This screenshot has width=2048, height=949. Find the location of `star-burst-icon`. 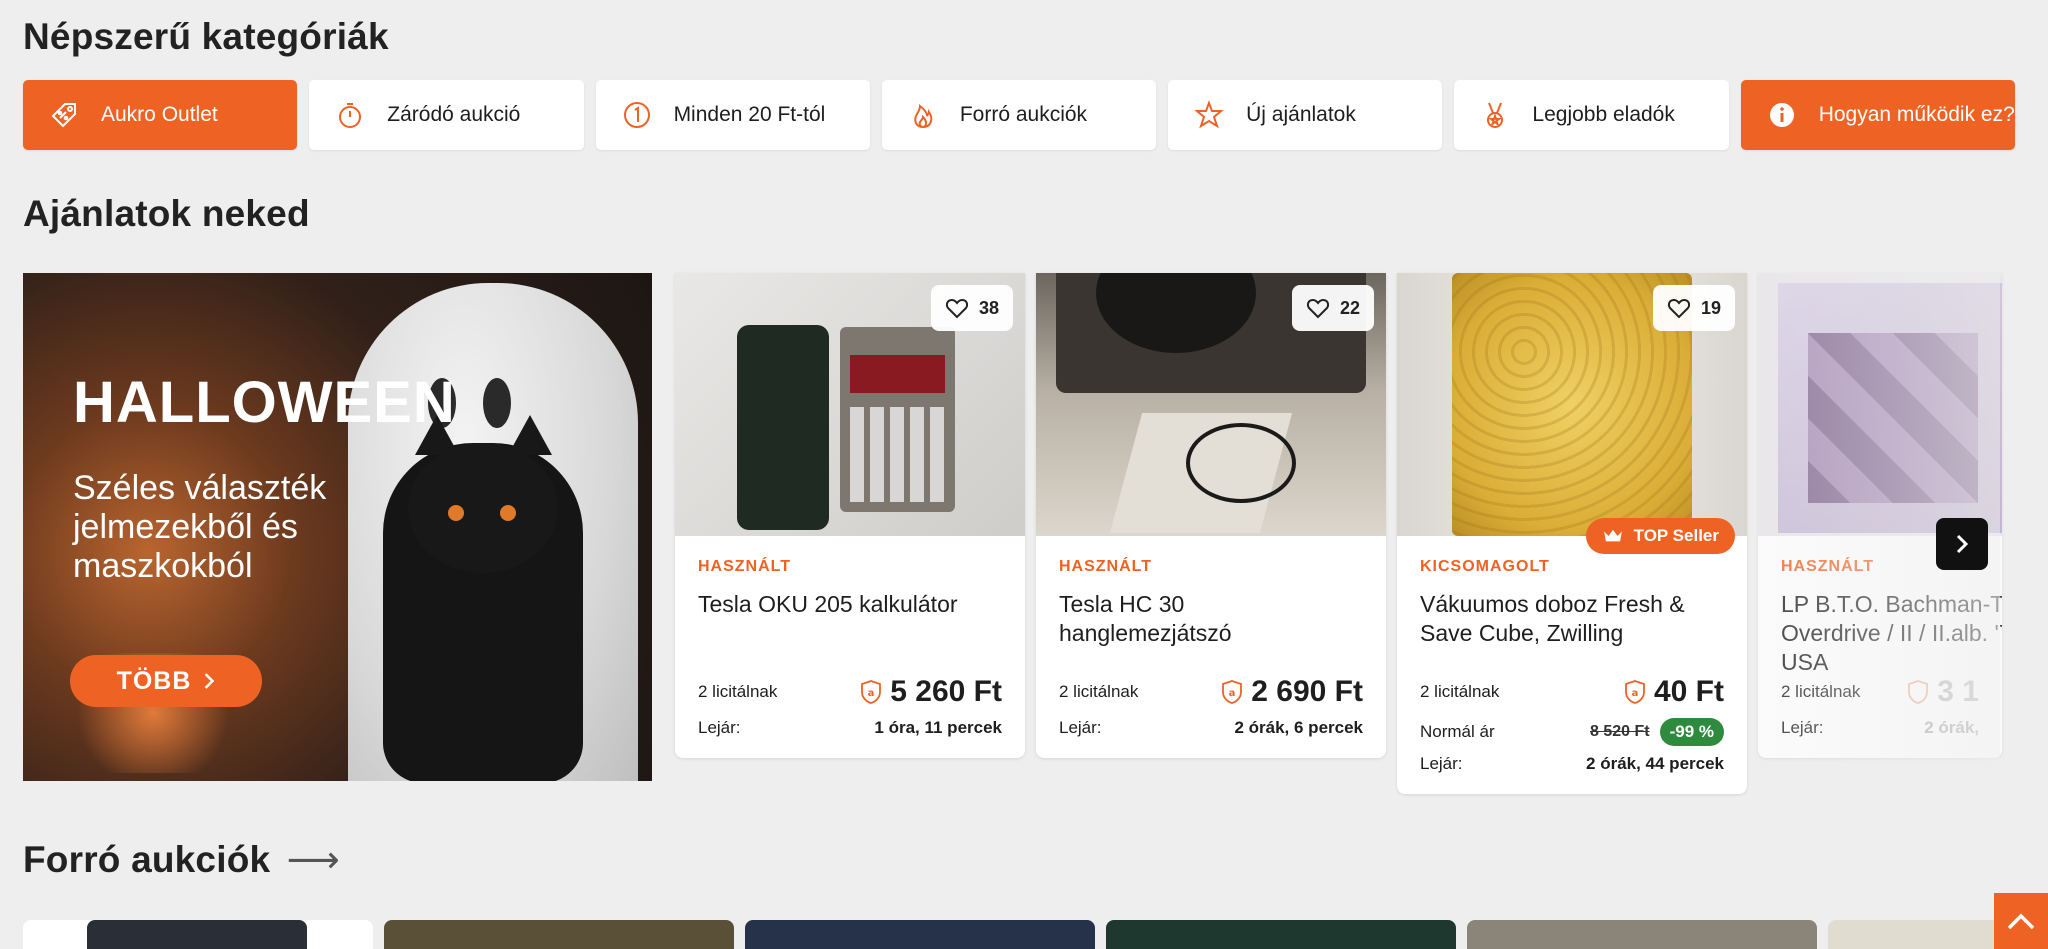

star-burst-icon is located at coordinates (1209, 115).